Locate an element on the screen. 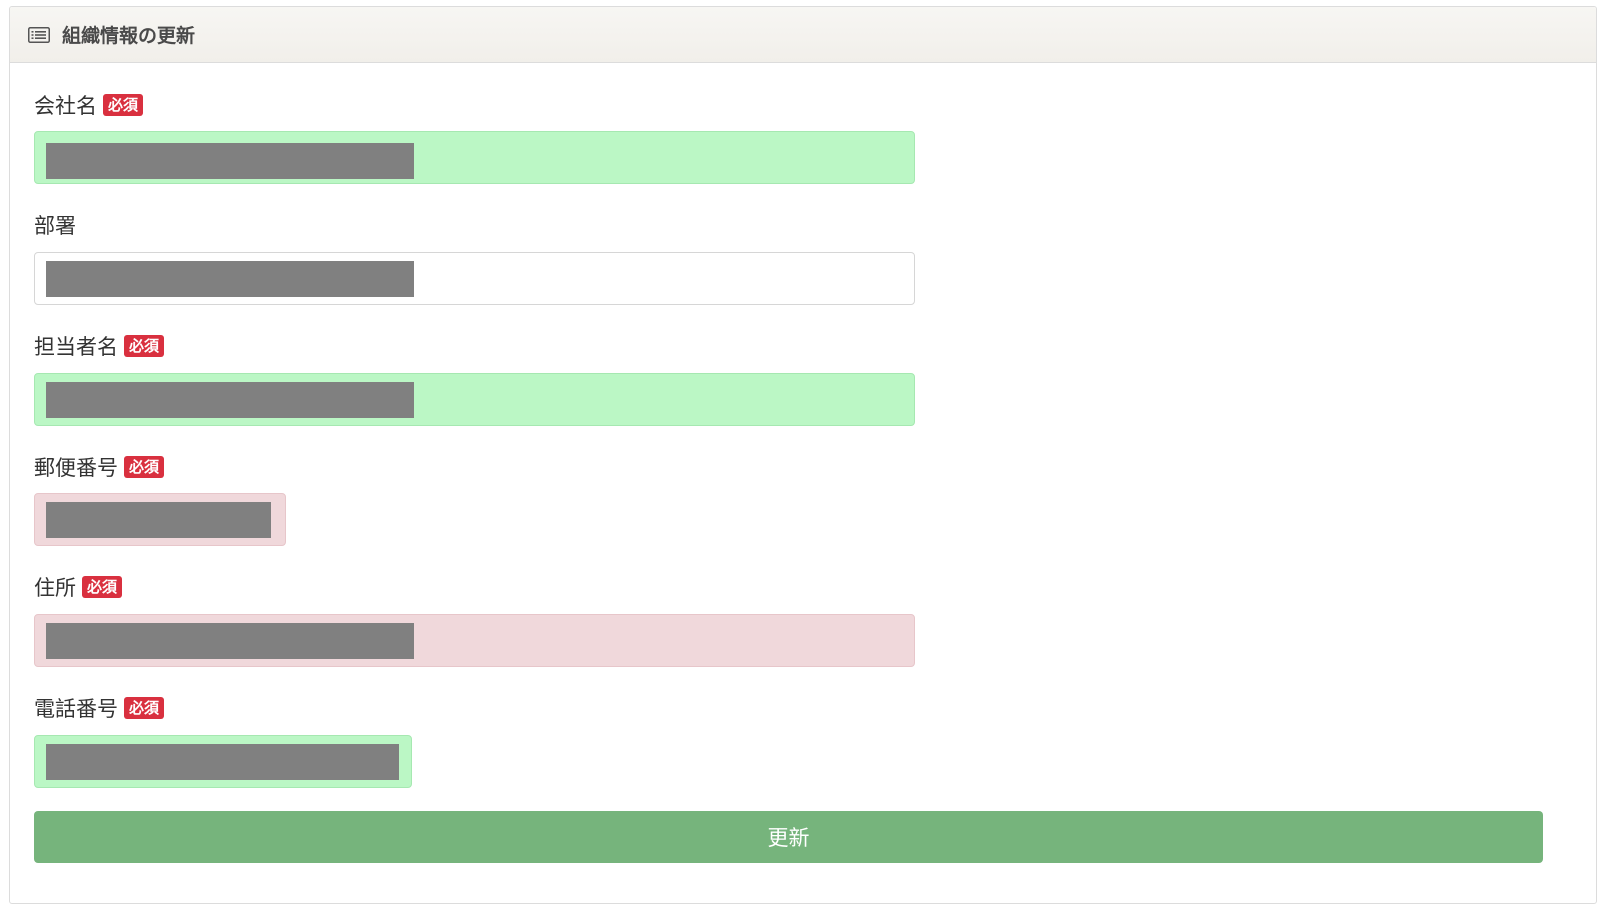 The image size is (1600, 912). contact-name-label: 担当者名 is located at coordinates (76, 347).